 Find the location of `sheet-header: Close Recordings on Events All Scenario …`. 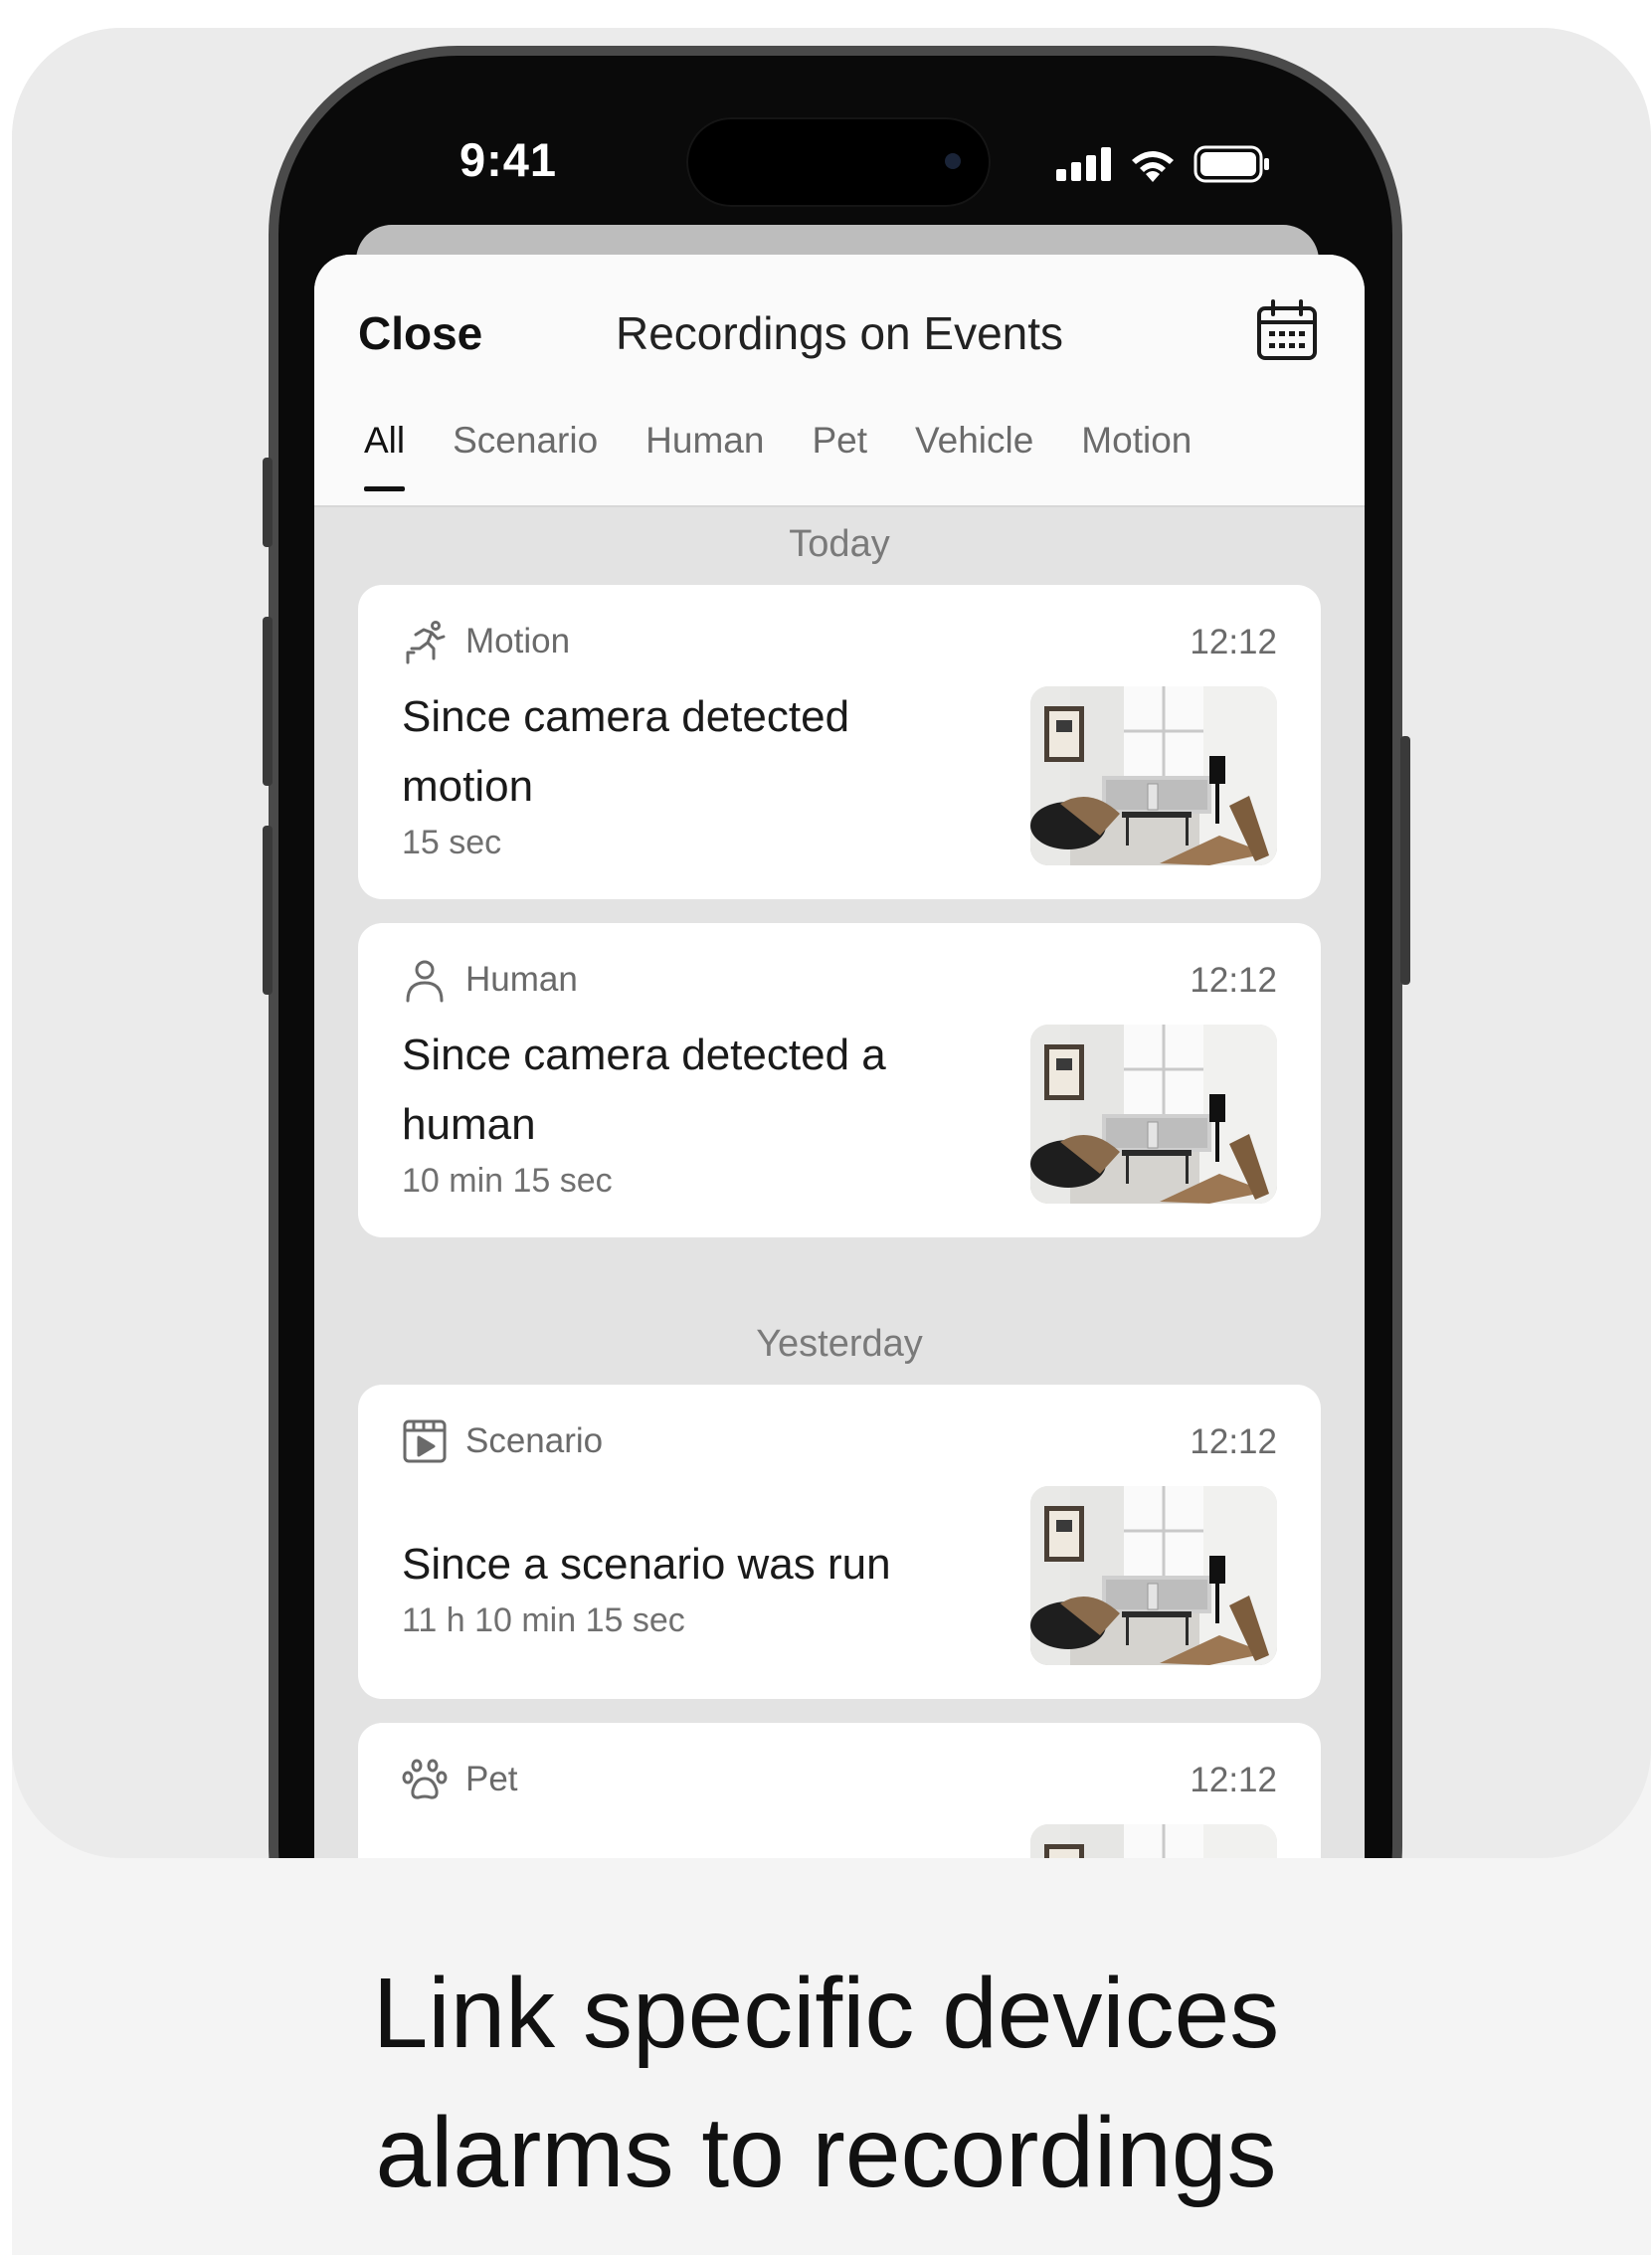

sheet-header: Close Recordings on Events All Scenario … is located at coordinates (839, 381).